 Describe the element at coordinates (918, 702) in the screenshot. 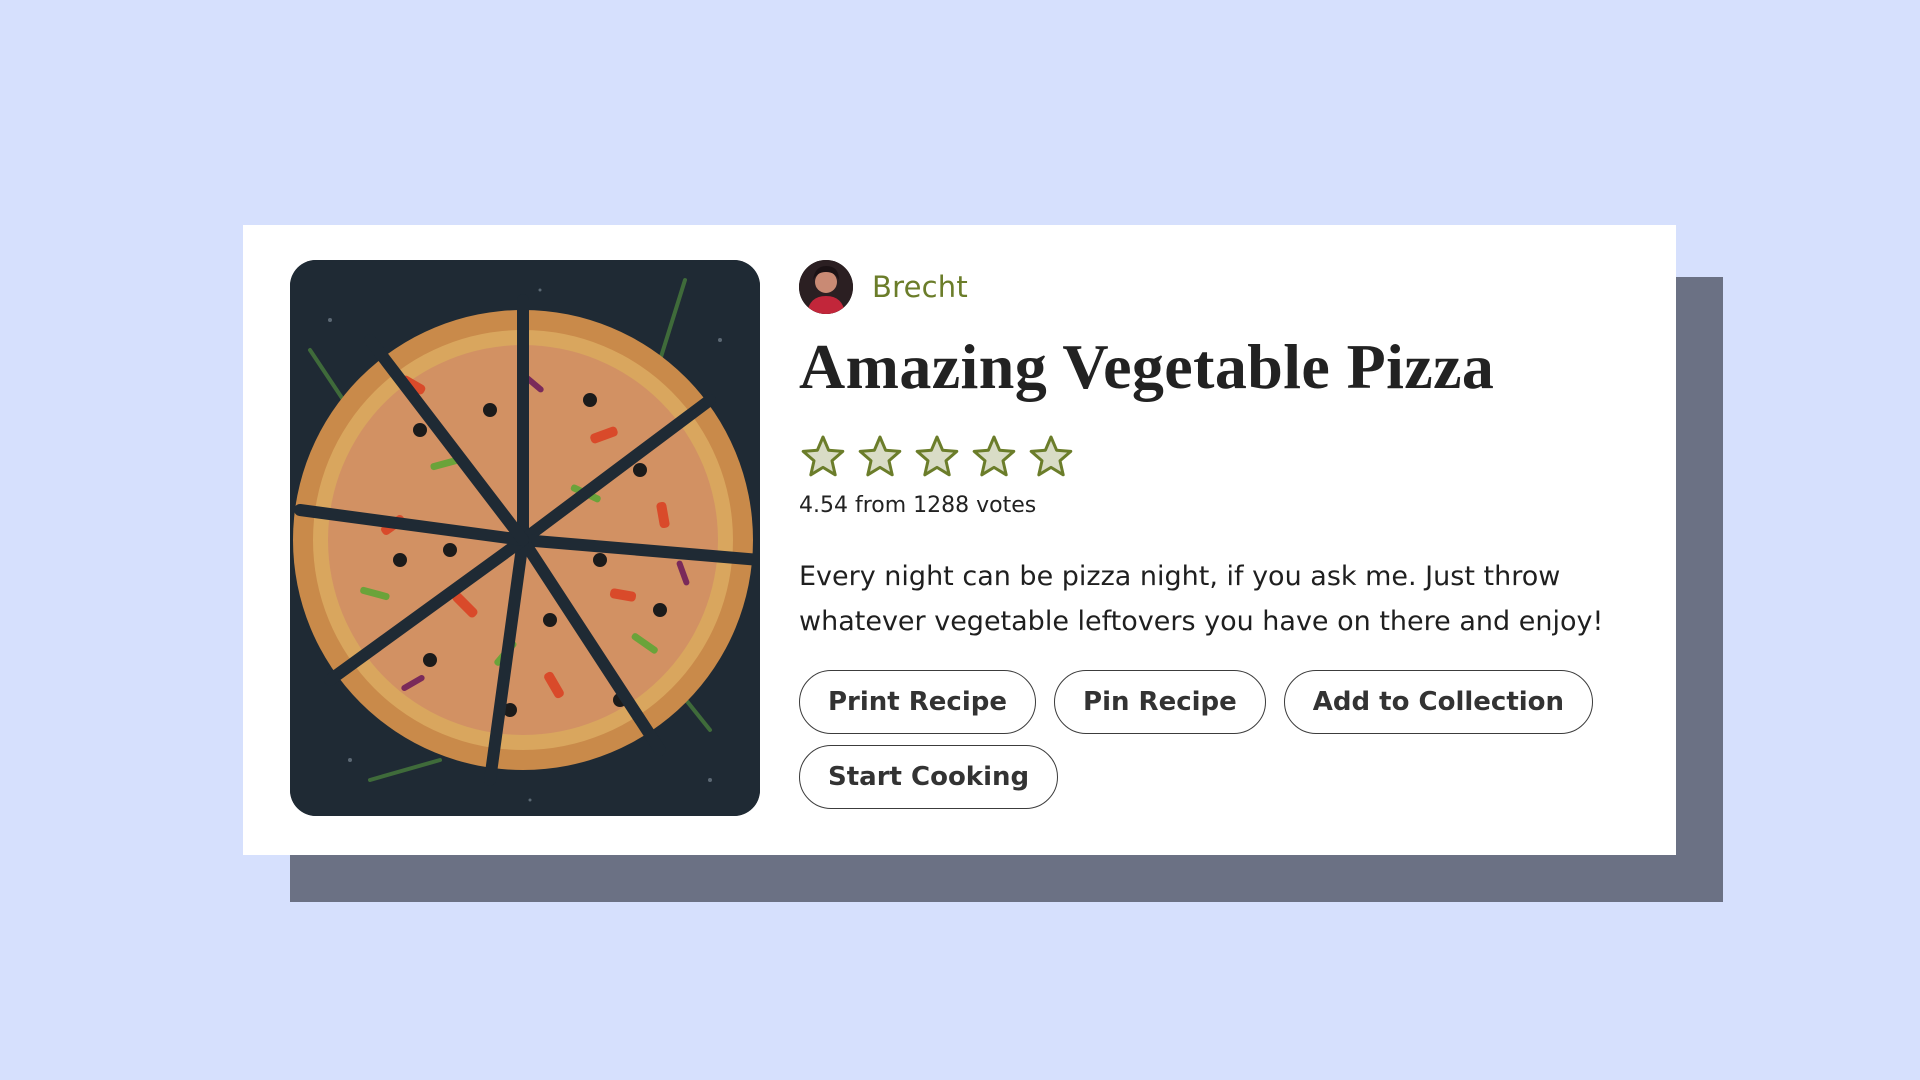

I see `print-recipe-button: Print Recipe` at that location.